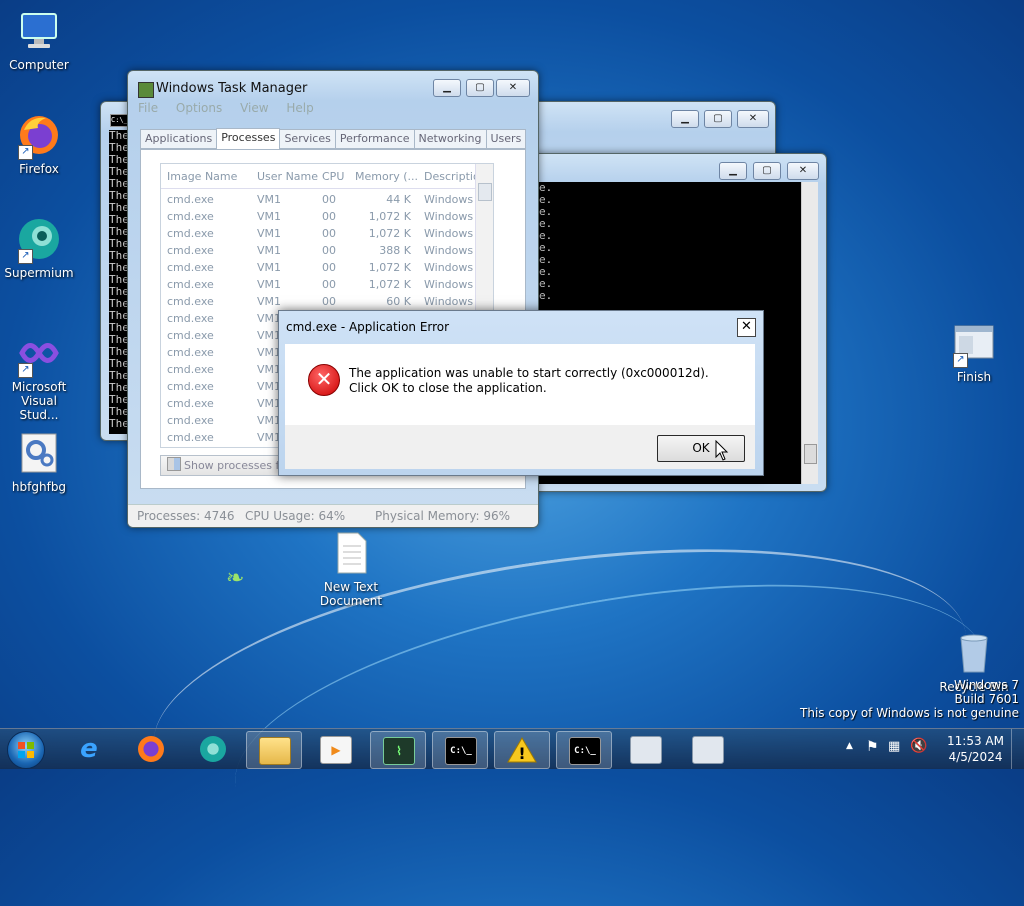 The width and height of the screenshot is (1024, 906). I want to click on show-desktop-button, so click(1017, 749).